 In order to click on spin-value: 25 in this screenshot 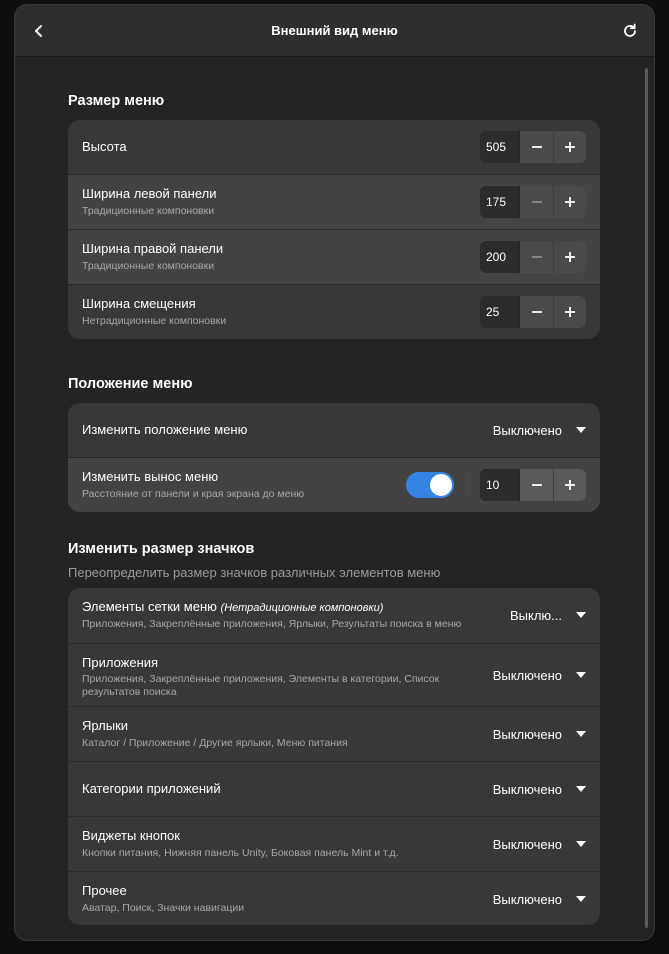, I will do `click(500, 312)`.